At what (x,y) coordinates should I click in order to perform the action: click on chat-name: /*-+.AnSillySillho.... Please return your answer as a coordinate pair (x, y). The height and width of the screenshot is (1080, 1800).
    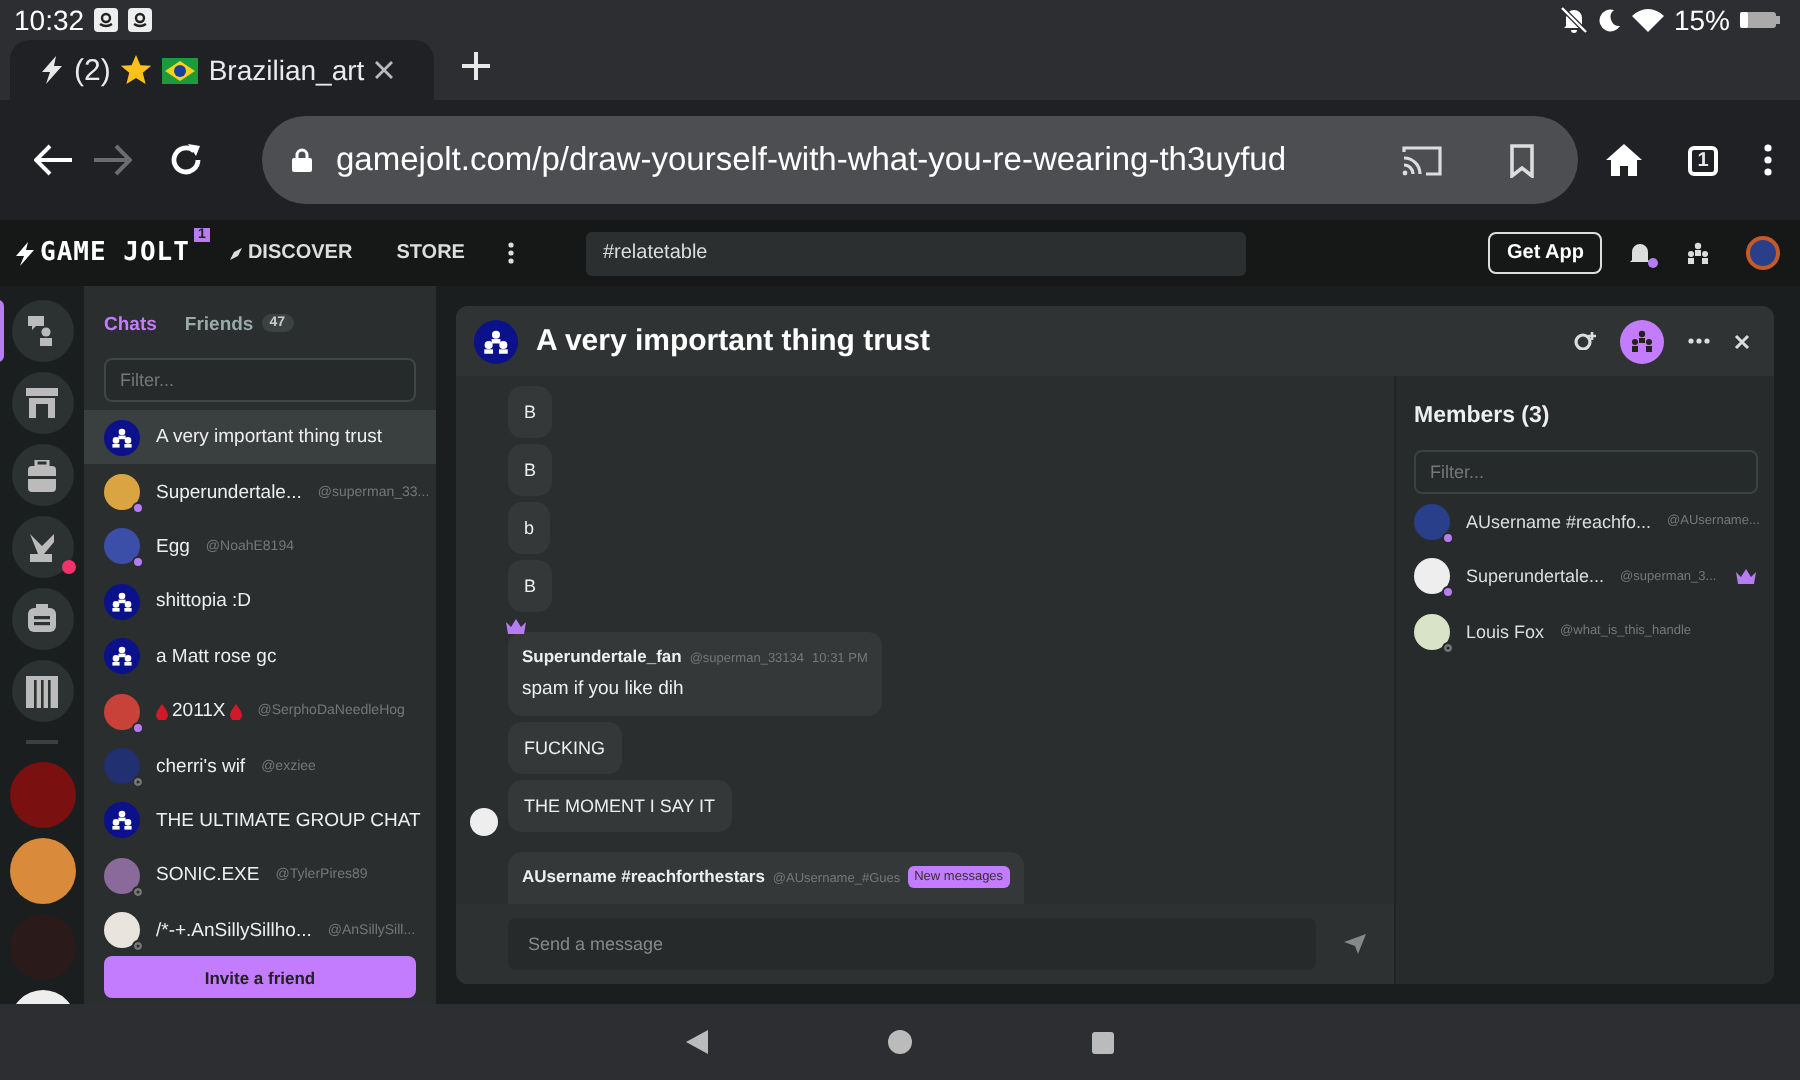
    Looking at the image, I should click on (234, 930).